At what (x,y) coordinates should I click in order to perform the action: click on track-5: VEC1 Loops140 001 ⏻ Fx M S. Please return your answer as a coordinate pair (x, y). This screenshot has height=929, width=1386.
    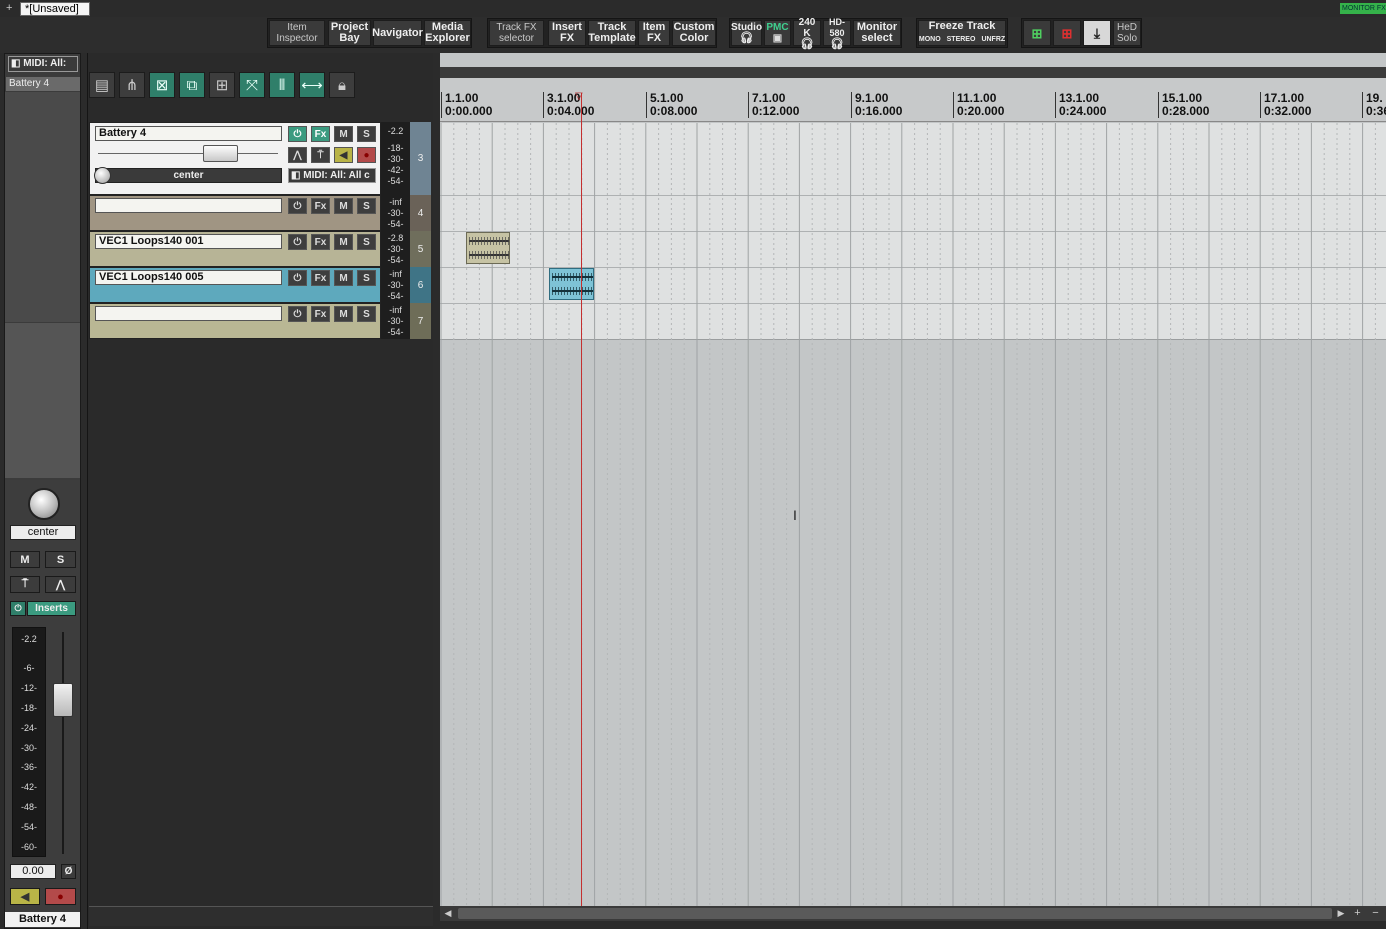
    Looking at the image, I should click on (235, 249).